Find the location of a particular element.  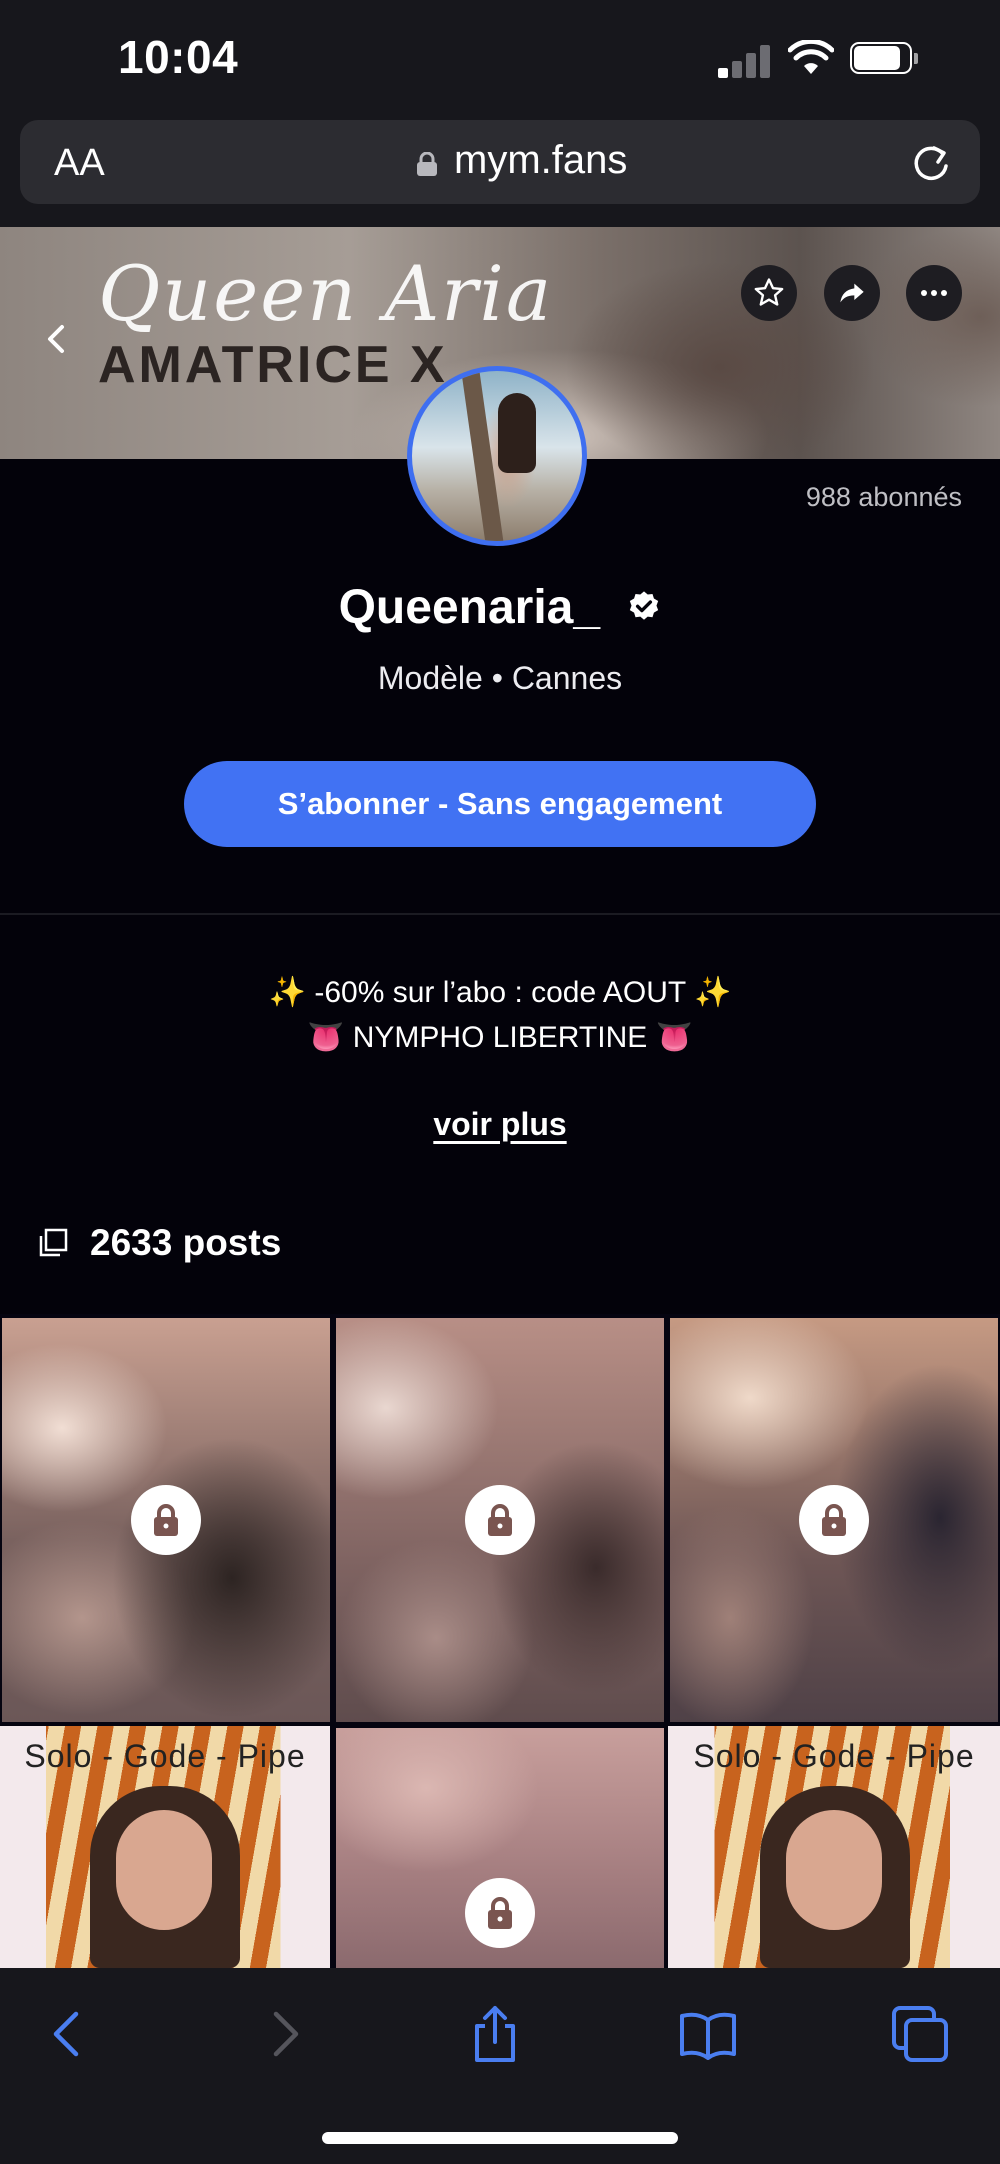

tabs-icon is located at coordinates (920, 2034).